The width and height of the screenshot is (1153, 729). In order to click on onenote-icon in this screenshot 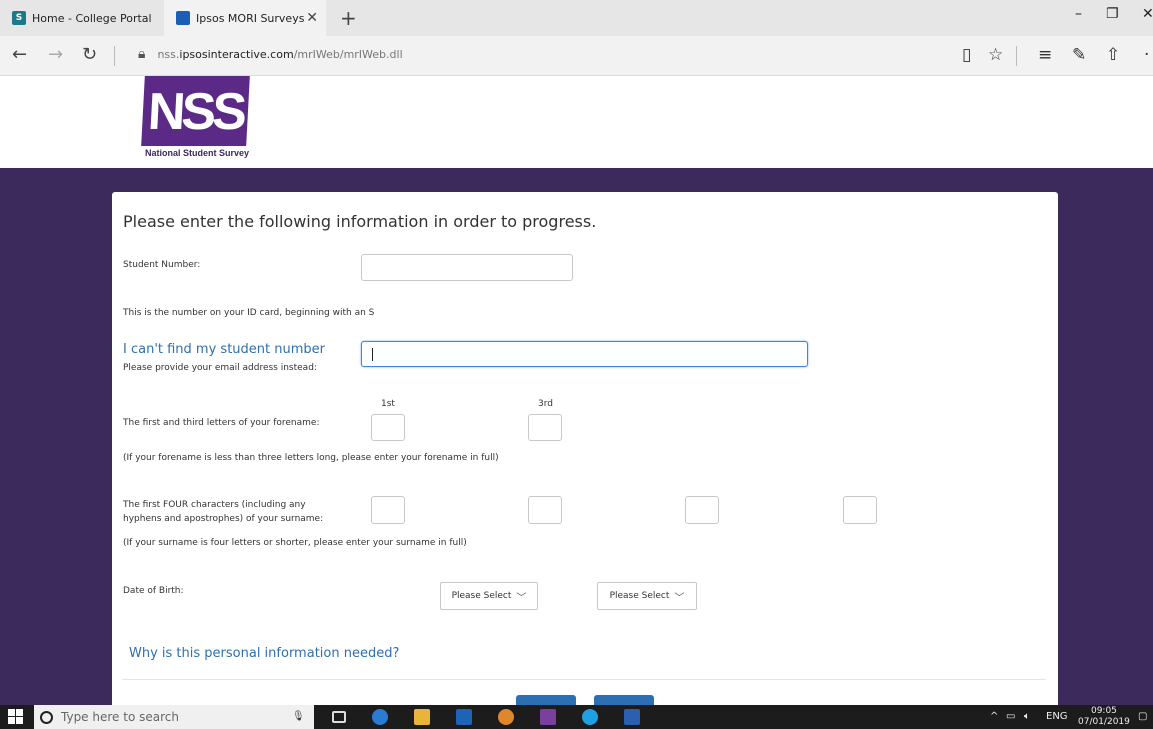, I will do `click(548, 717)`.